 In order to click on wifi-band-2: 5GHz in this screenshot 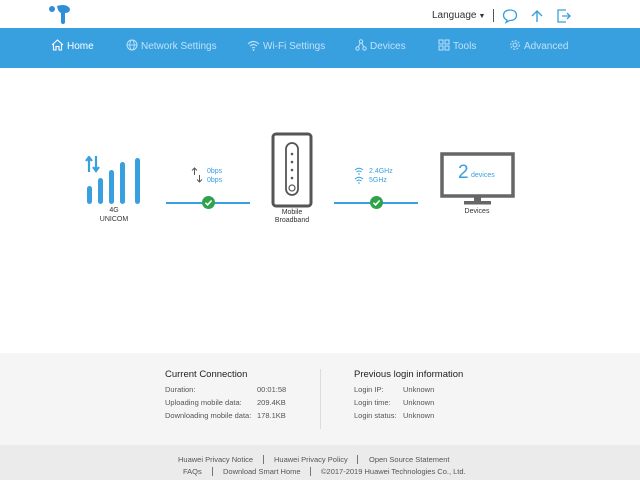, I will do `click(378, 180)`.